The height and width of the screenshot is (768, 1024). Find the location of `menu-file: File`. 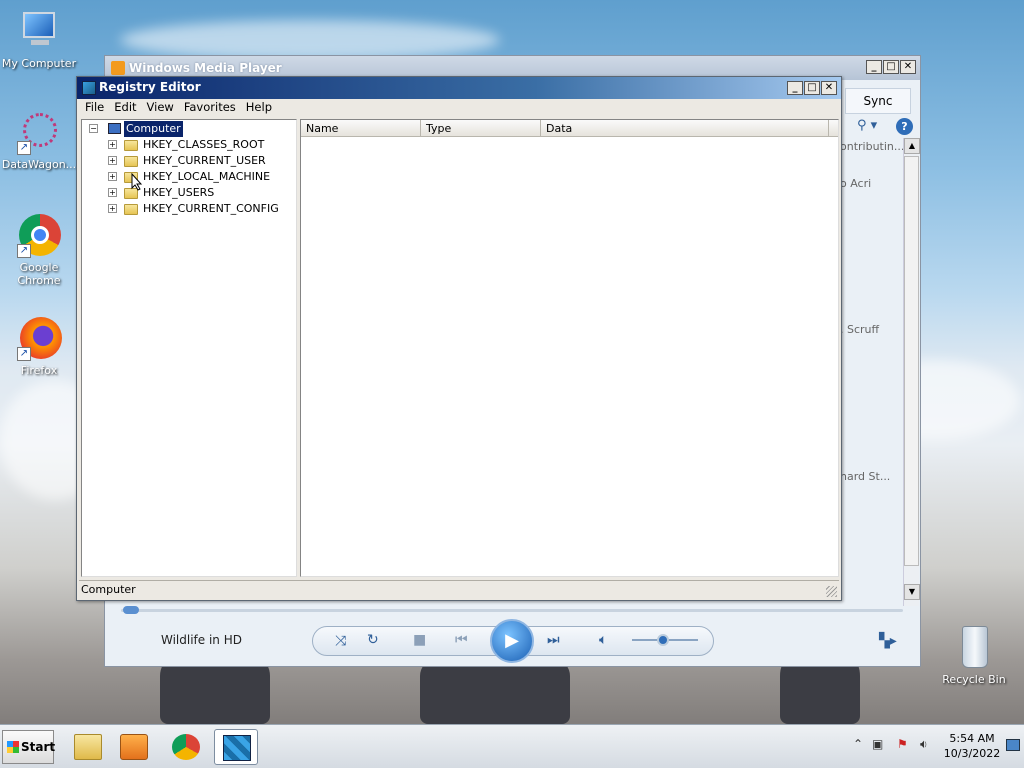

menu-file: File is located at coordinates (94, 108).